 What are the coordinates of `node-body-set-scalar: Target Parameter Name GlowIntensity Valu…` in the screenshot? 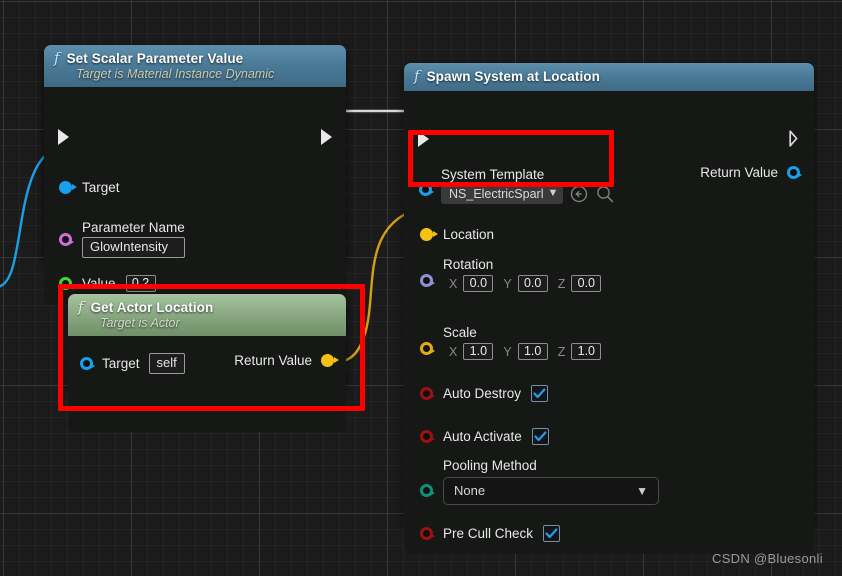 It's located at (195, 196).